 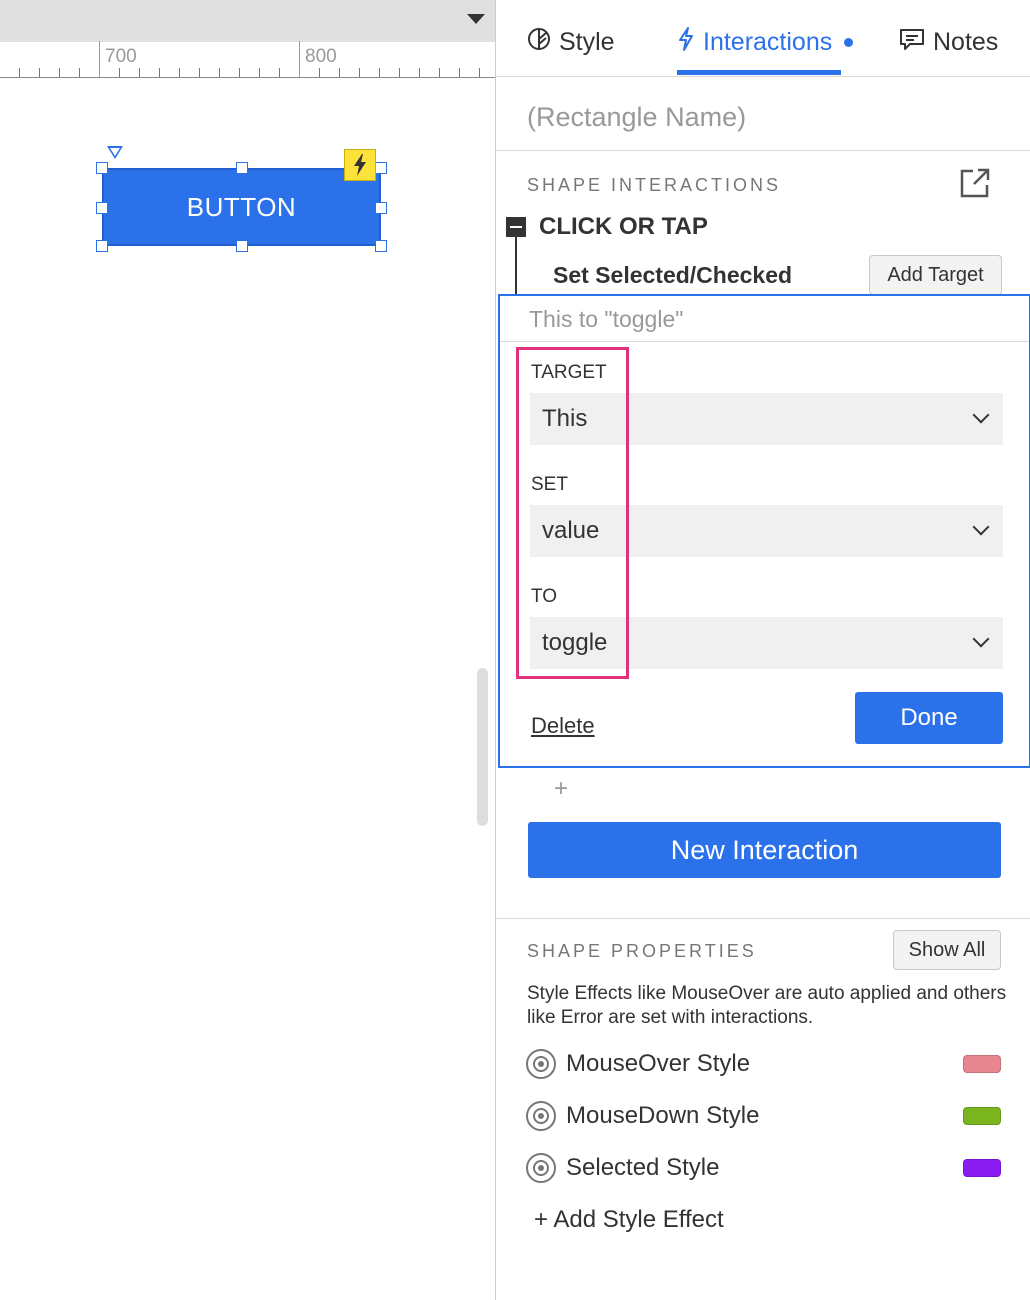 I want to click on set-select: value, so click(x=766, y=531).